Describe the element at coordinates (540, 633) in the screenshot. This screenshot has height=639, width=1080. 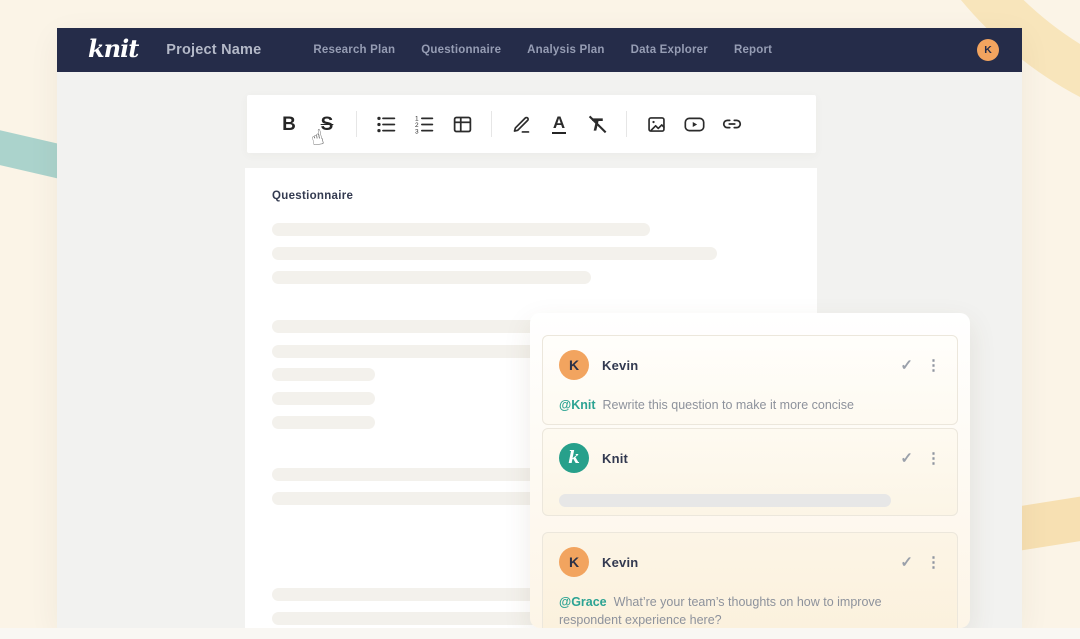
I see `bottom-edge-strip` at that location.